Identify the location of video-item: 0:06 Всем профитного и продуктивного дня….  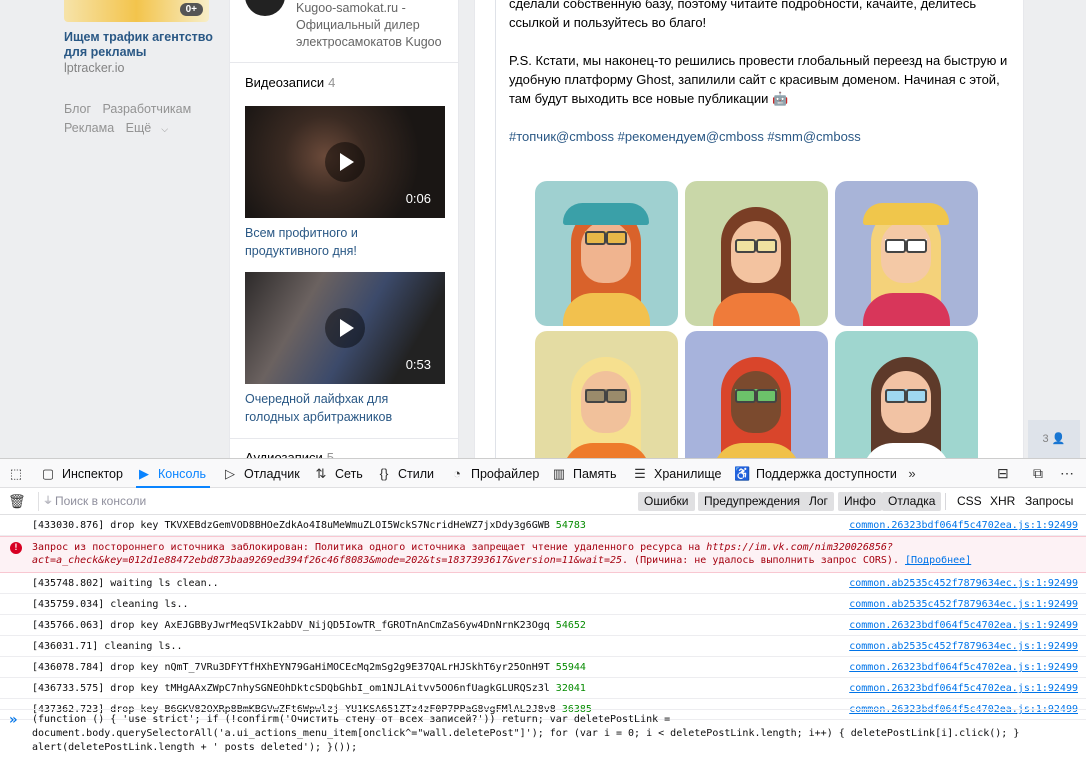
(345, 183).